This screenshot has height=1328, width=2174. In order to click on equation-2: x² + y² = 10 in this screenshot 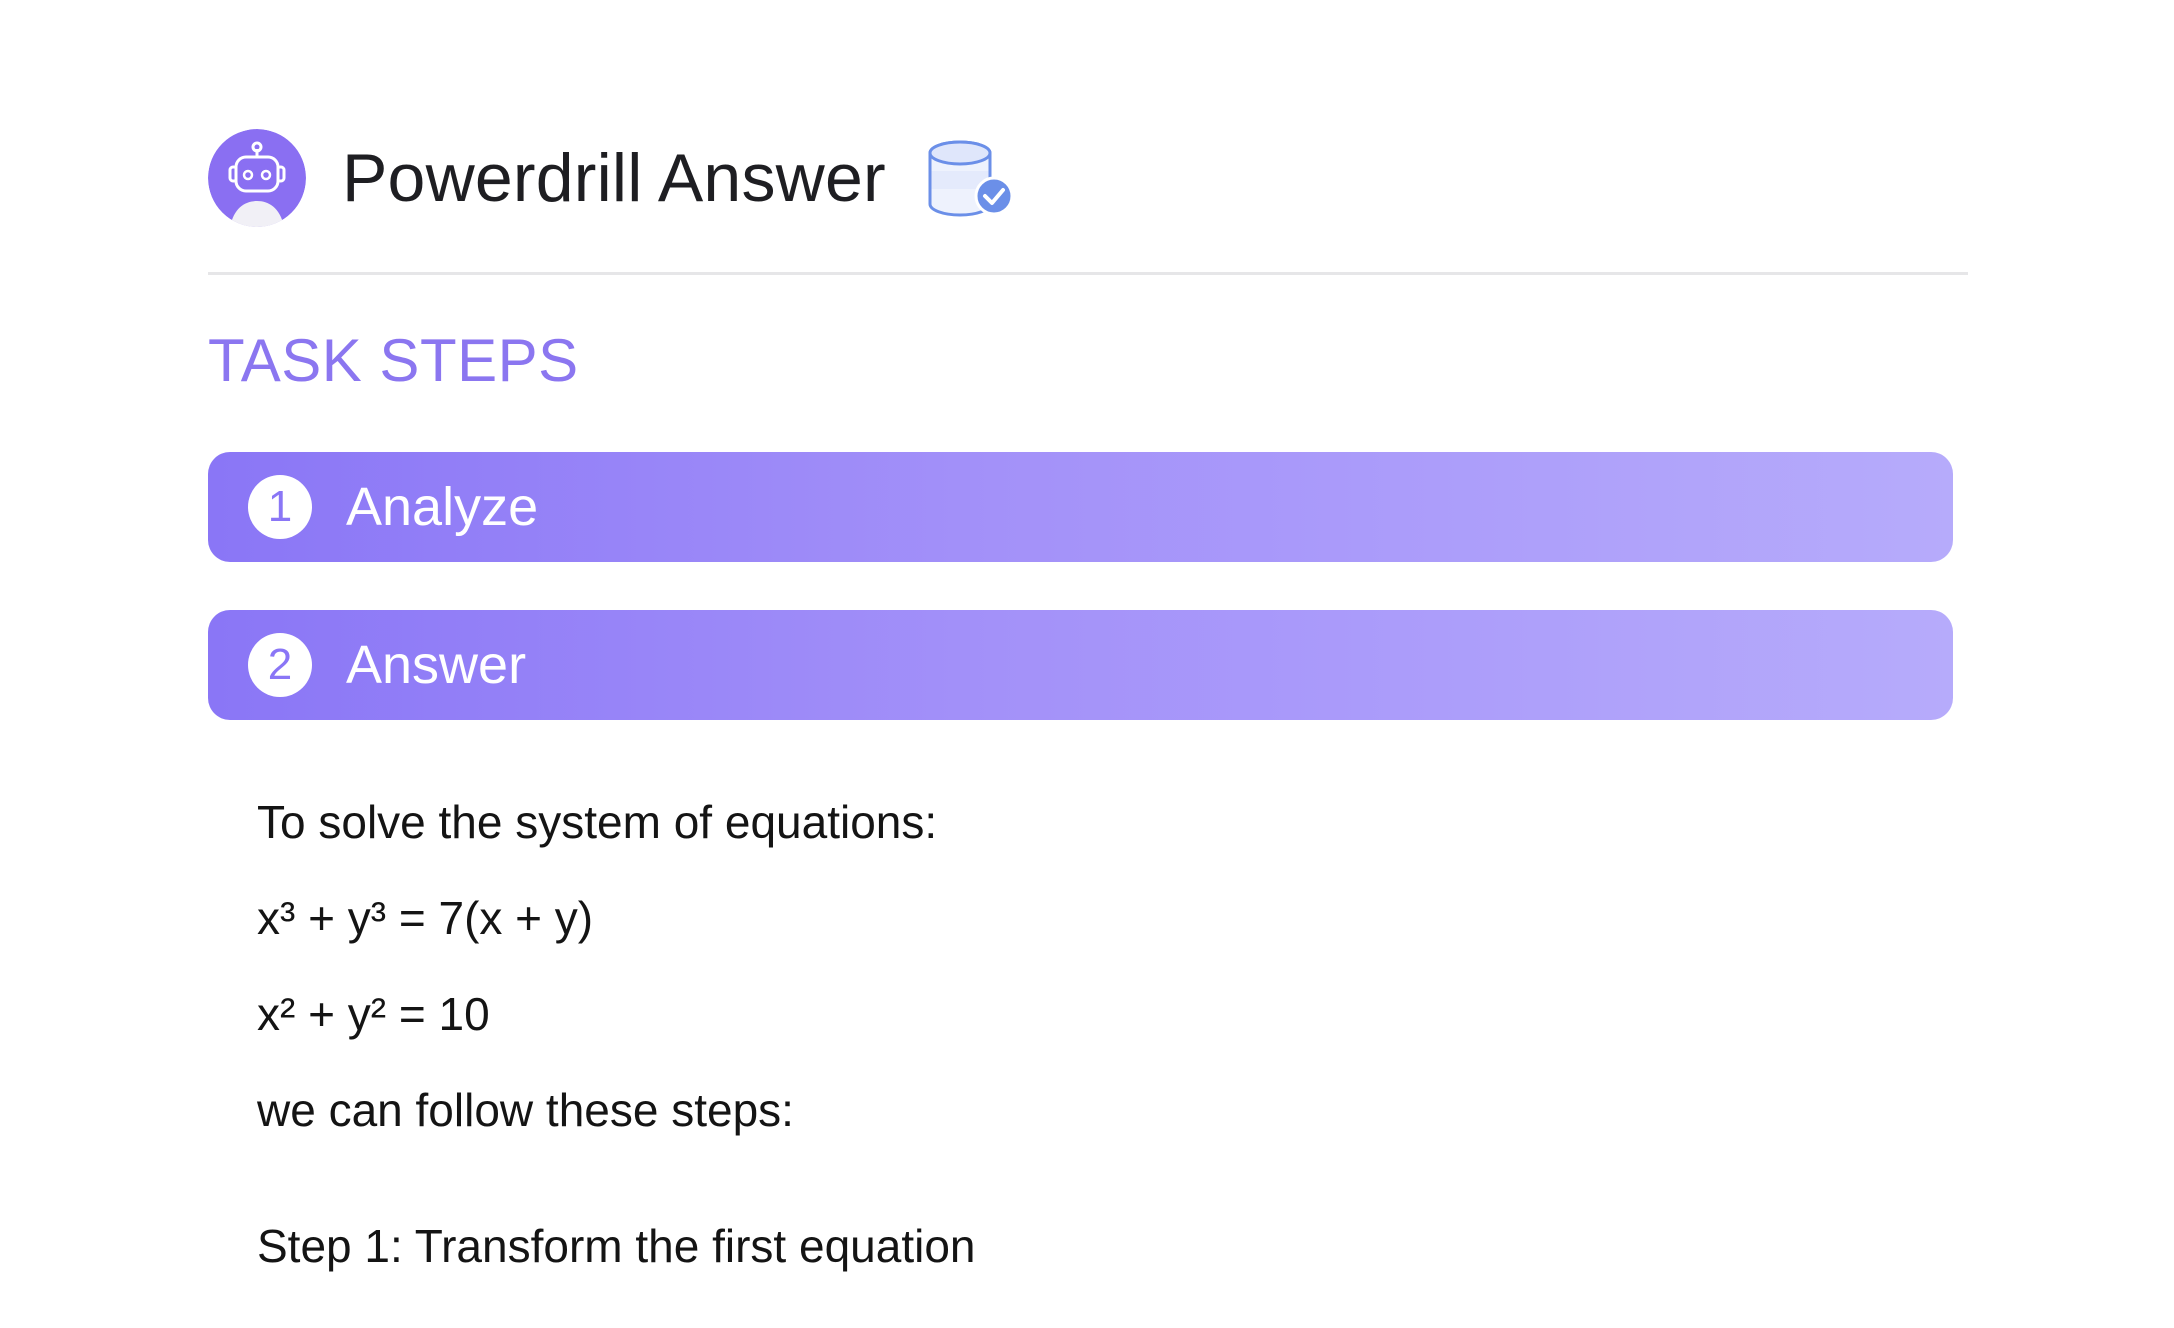, I will do `click(373, 1014)`.